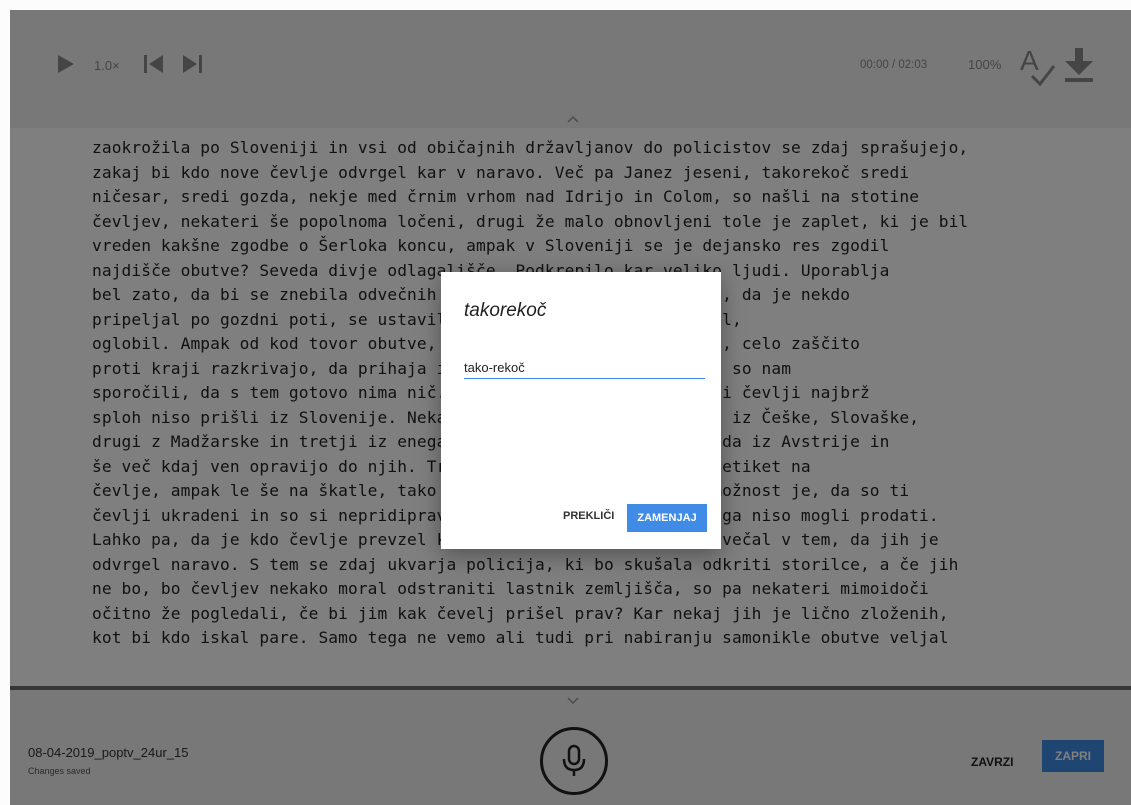  What do you see at coordinates (667, 518) in the screenshot?
I see `replace-button: ZAMENJAJ` at bounding box center [667, 518].